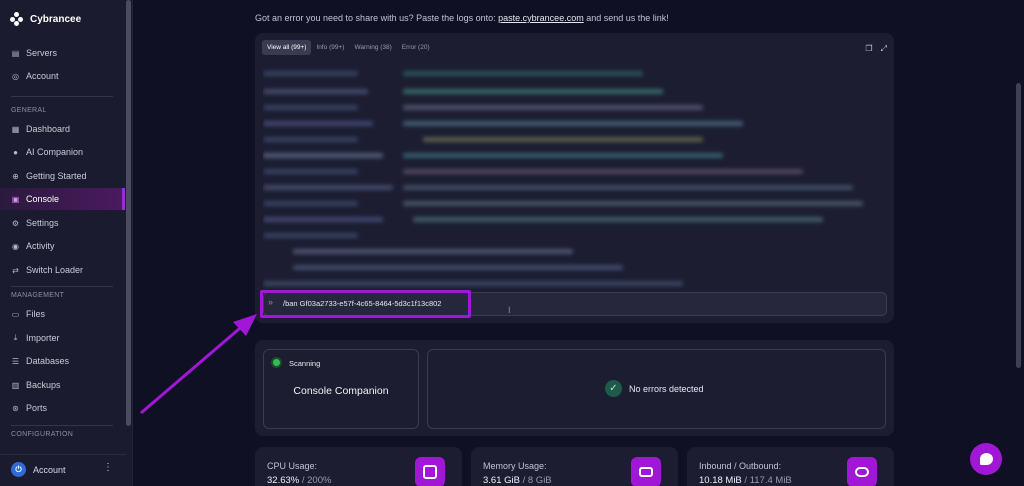  I want to click on cpu-value: 32.63% / 200%, so click(299, 480).